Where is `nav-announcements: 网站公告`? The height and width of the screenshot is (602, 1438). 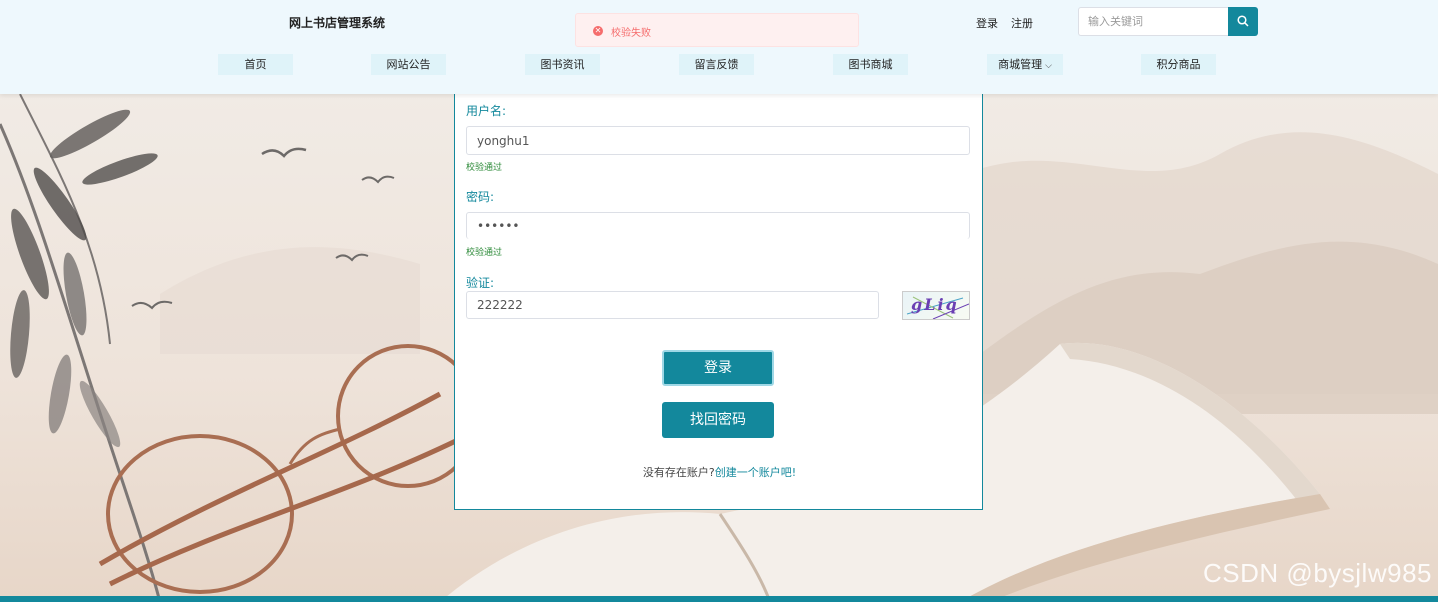
nav-announcements: 网站公告 is located at coordinates (408, 64).